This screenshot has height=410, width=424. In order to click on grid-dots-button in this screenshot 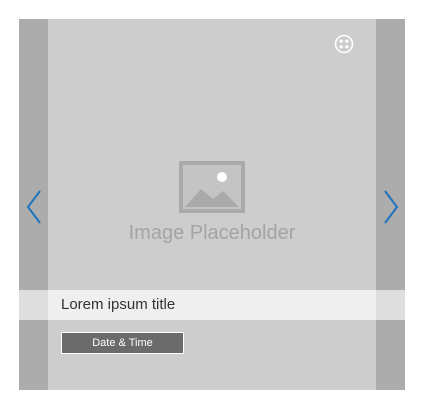, I will do `click(344, 44)`.